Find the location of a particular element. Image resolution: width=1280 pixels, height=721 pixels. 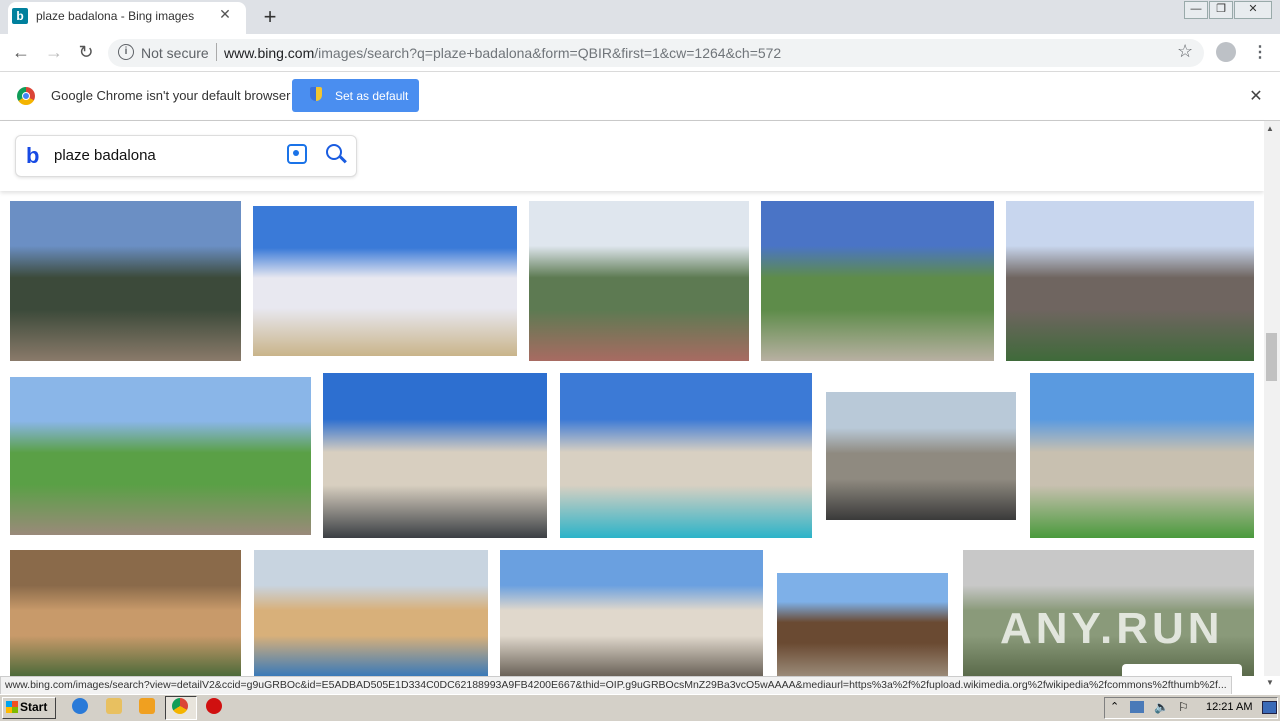

tray-expand-icon: ⌃ is located at coordinates (1114, 706).